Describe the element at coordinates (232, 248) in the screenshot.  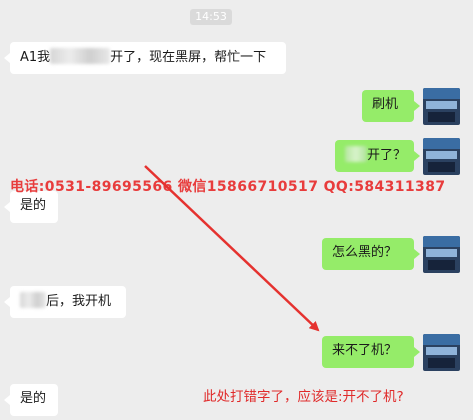
I see `annotation-arrow` at that location.